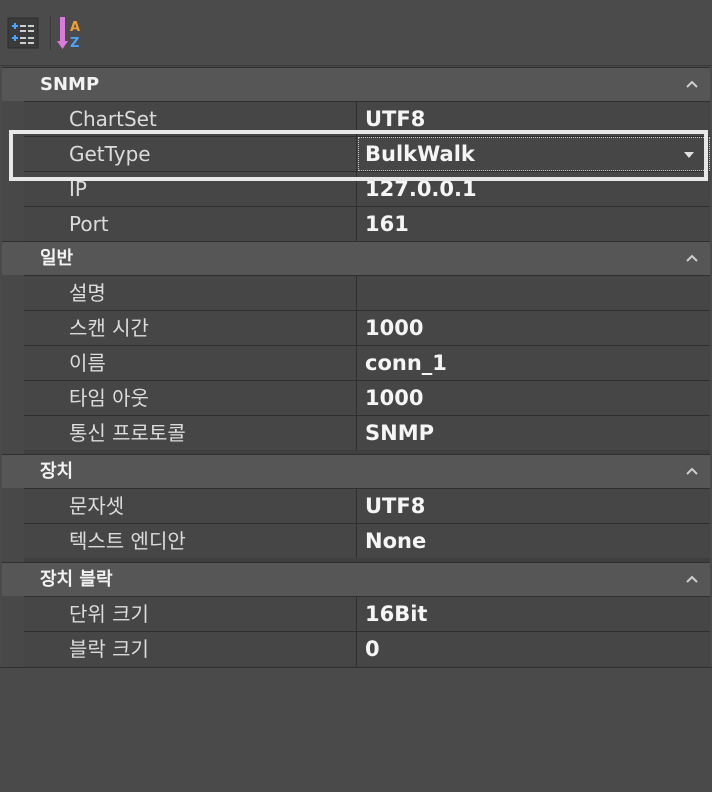 The height and width of the screenshot is (792, 712). What do you see at coordinates (190, 293) in the screenshot?
I see `property-name: 설명` at bounding box center [190, 293].